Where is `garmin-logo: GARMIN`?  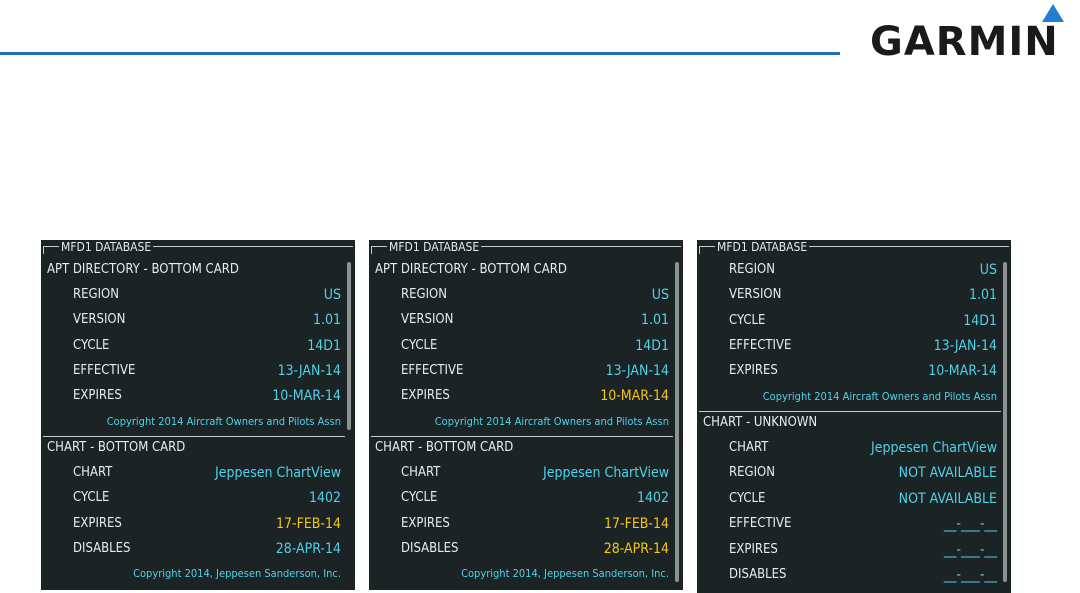 garmin-logo: GARMIN is located at coordinates (970, 34).